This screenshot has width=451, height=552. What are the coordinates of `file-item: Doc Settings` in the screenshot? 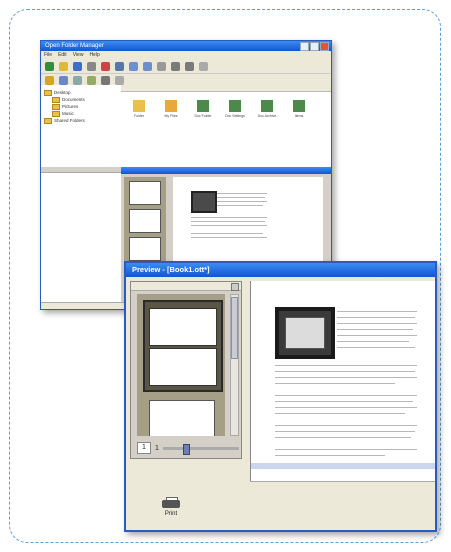 It's located at (235, 109).